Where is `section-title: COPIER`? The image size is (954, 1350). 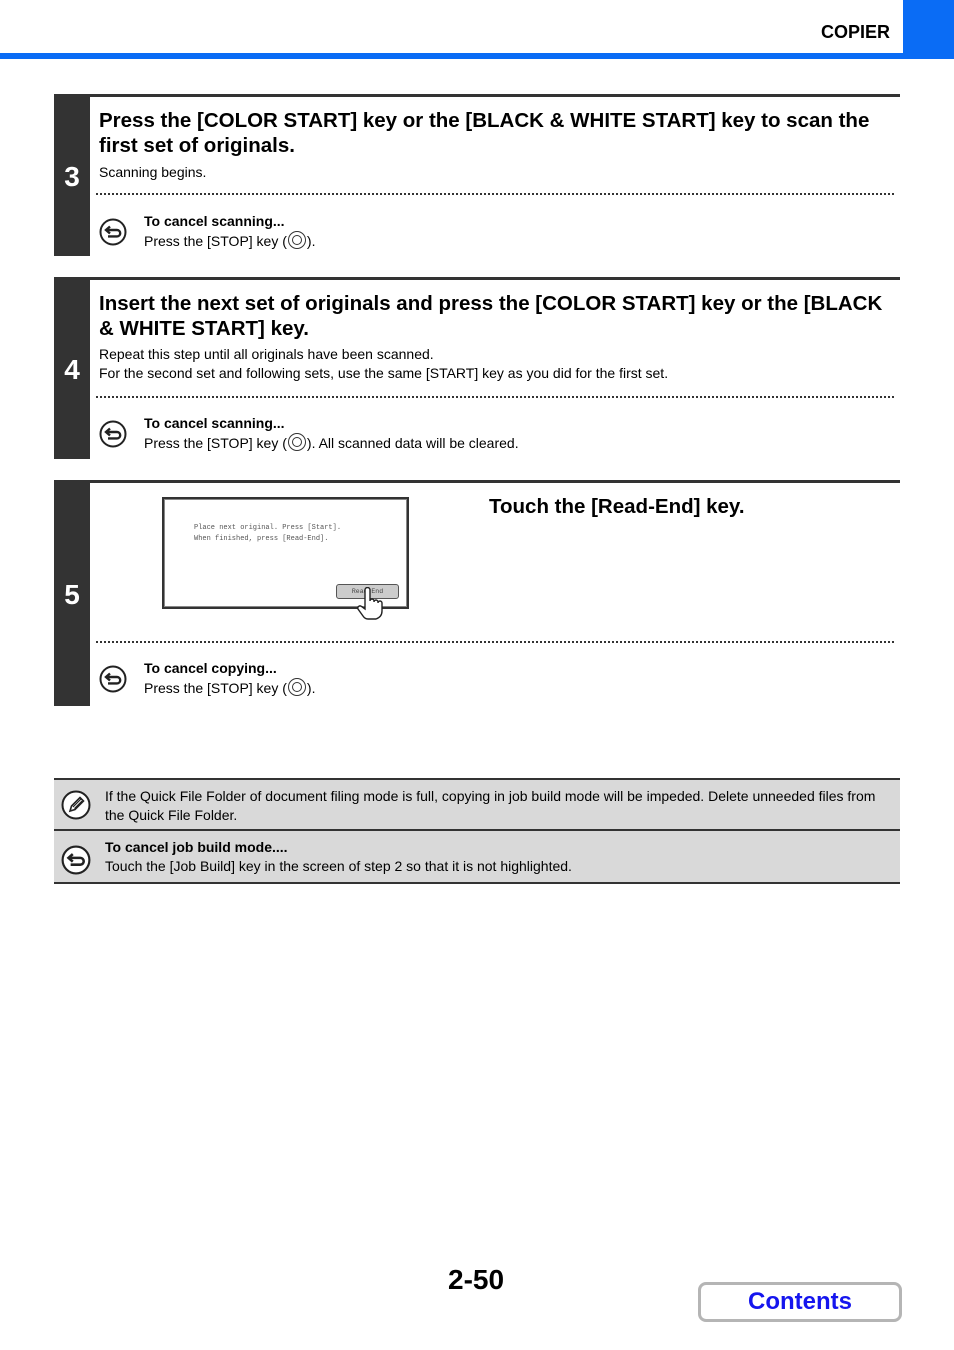 section-title: COPIER is located at coordinates (855, 32).